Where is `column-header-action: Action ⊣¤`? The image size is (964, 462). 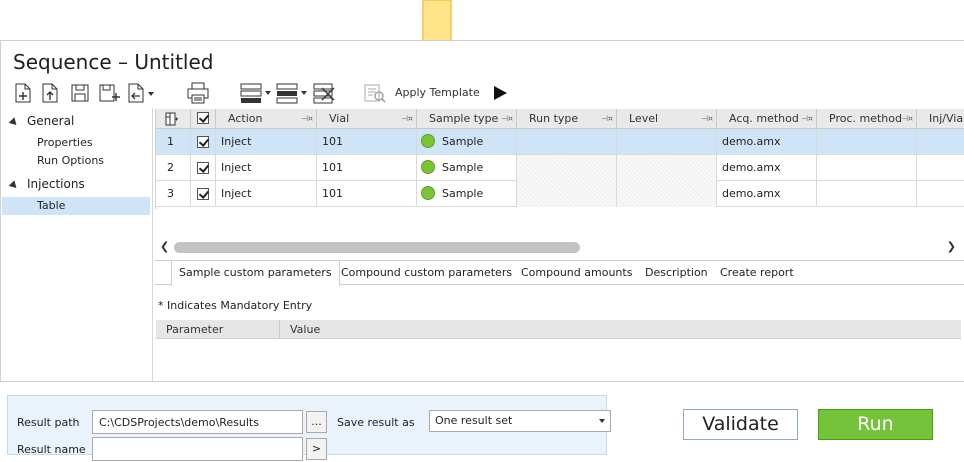 column-header-action: Action ⊣¤ is located at coordinates (266, 119).